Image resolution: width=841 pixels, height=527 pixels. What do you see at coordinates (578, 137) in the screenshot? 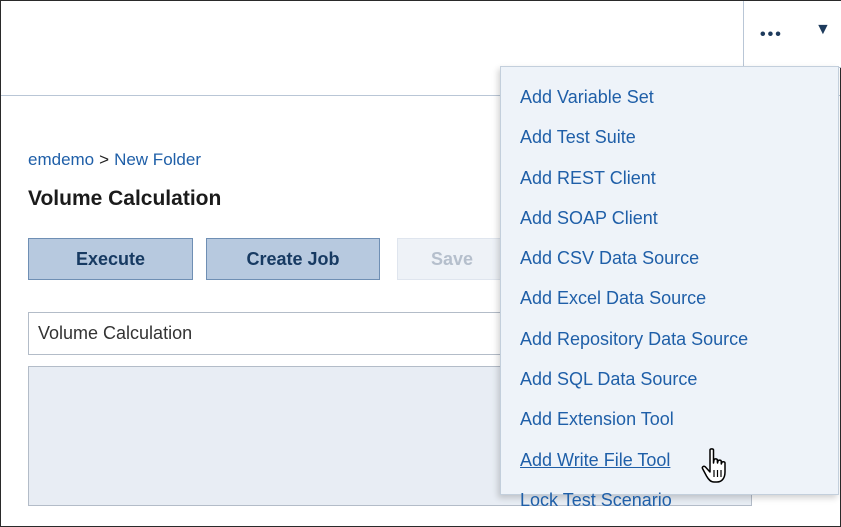
I see `menu-item-label: Add Test Suite` at bounding box center [578, 137].